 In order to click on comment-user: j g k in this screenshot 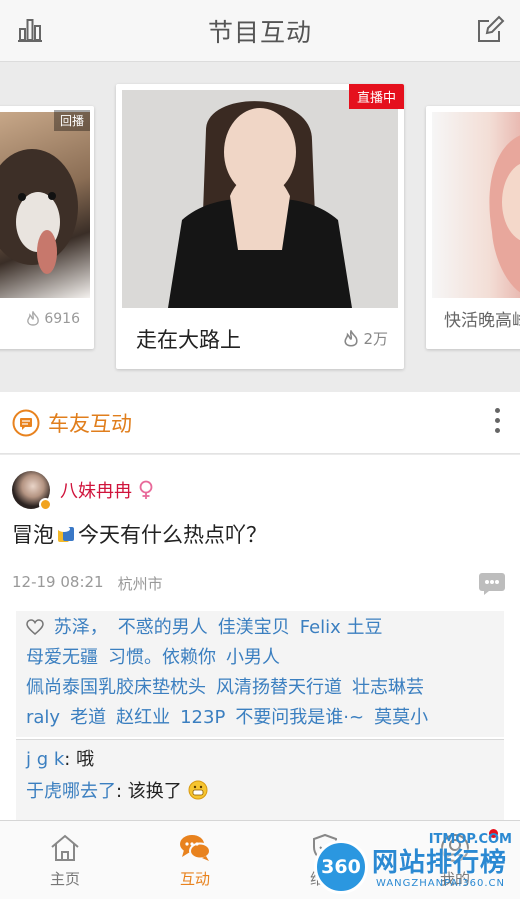, I will do `click(45, 759)`.